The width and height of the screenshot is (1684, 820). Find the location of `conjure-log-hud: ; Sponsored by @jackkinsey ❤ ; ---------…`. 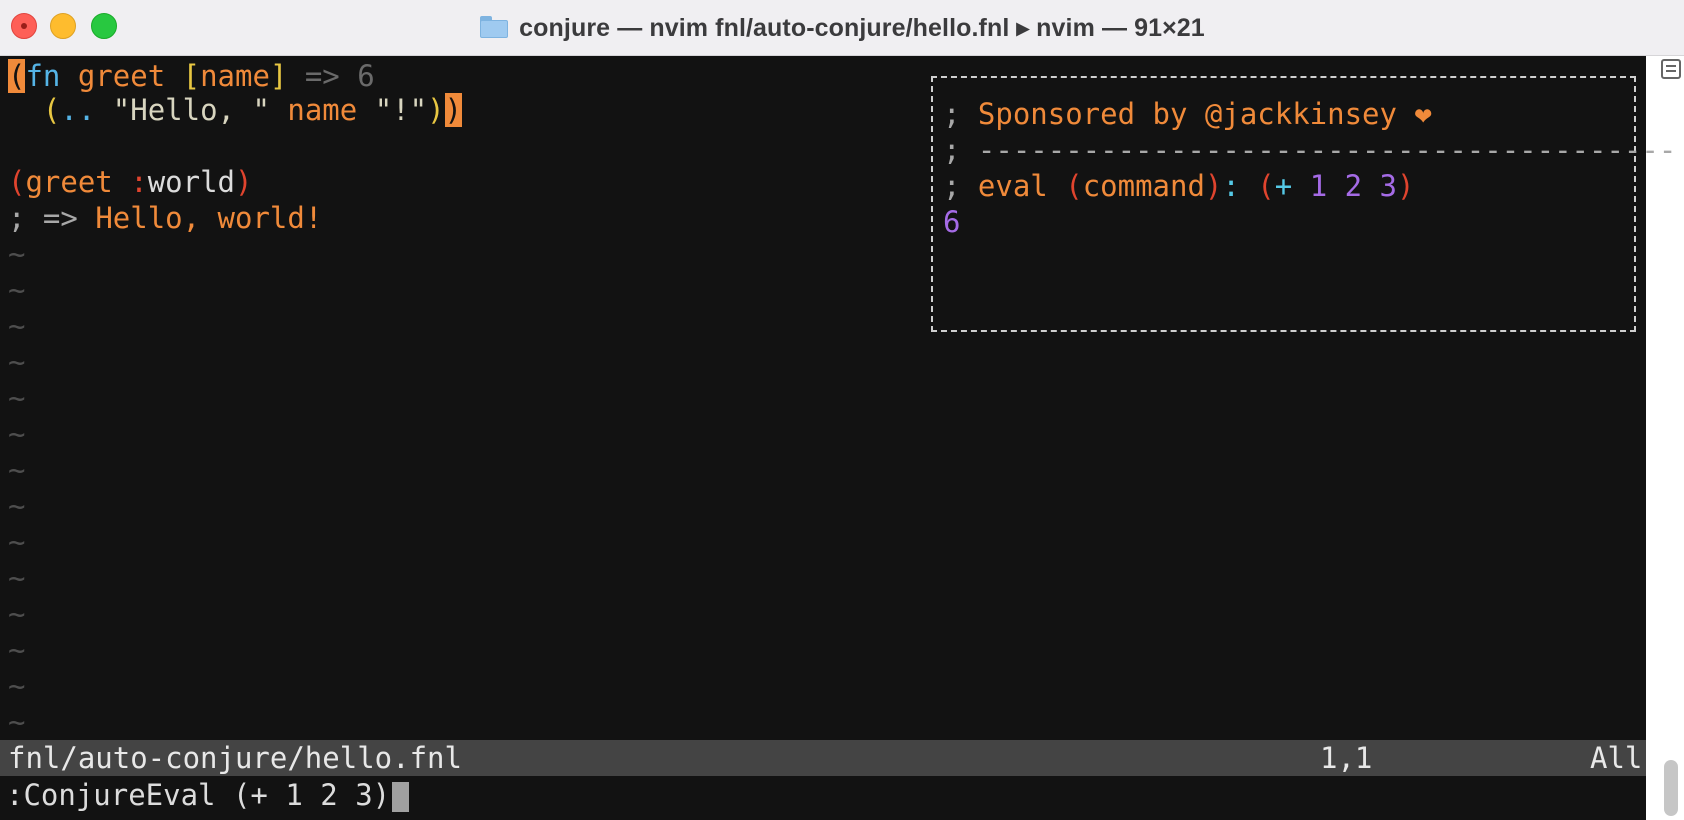

conjure-log-hud: ; Sponsored by @jackkinsey ❤ ; ---------… is located at coordinates (1303, 204).